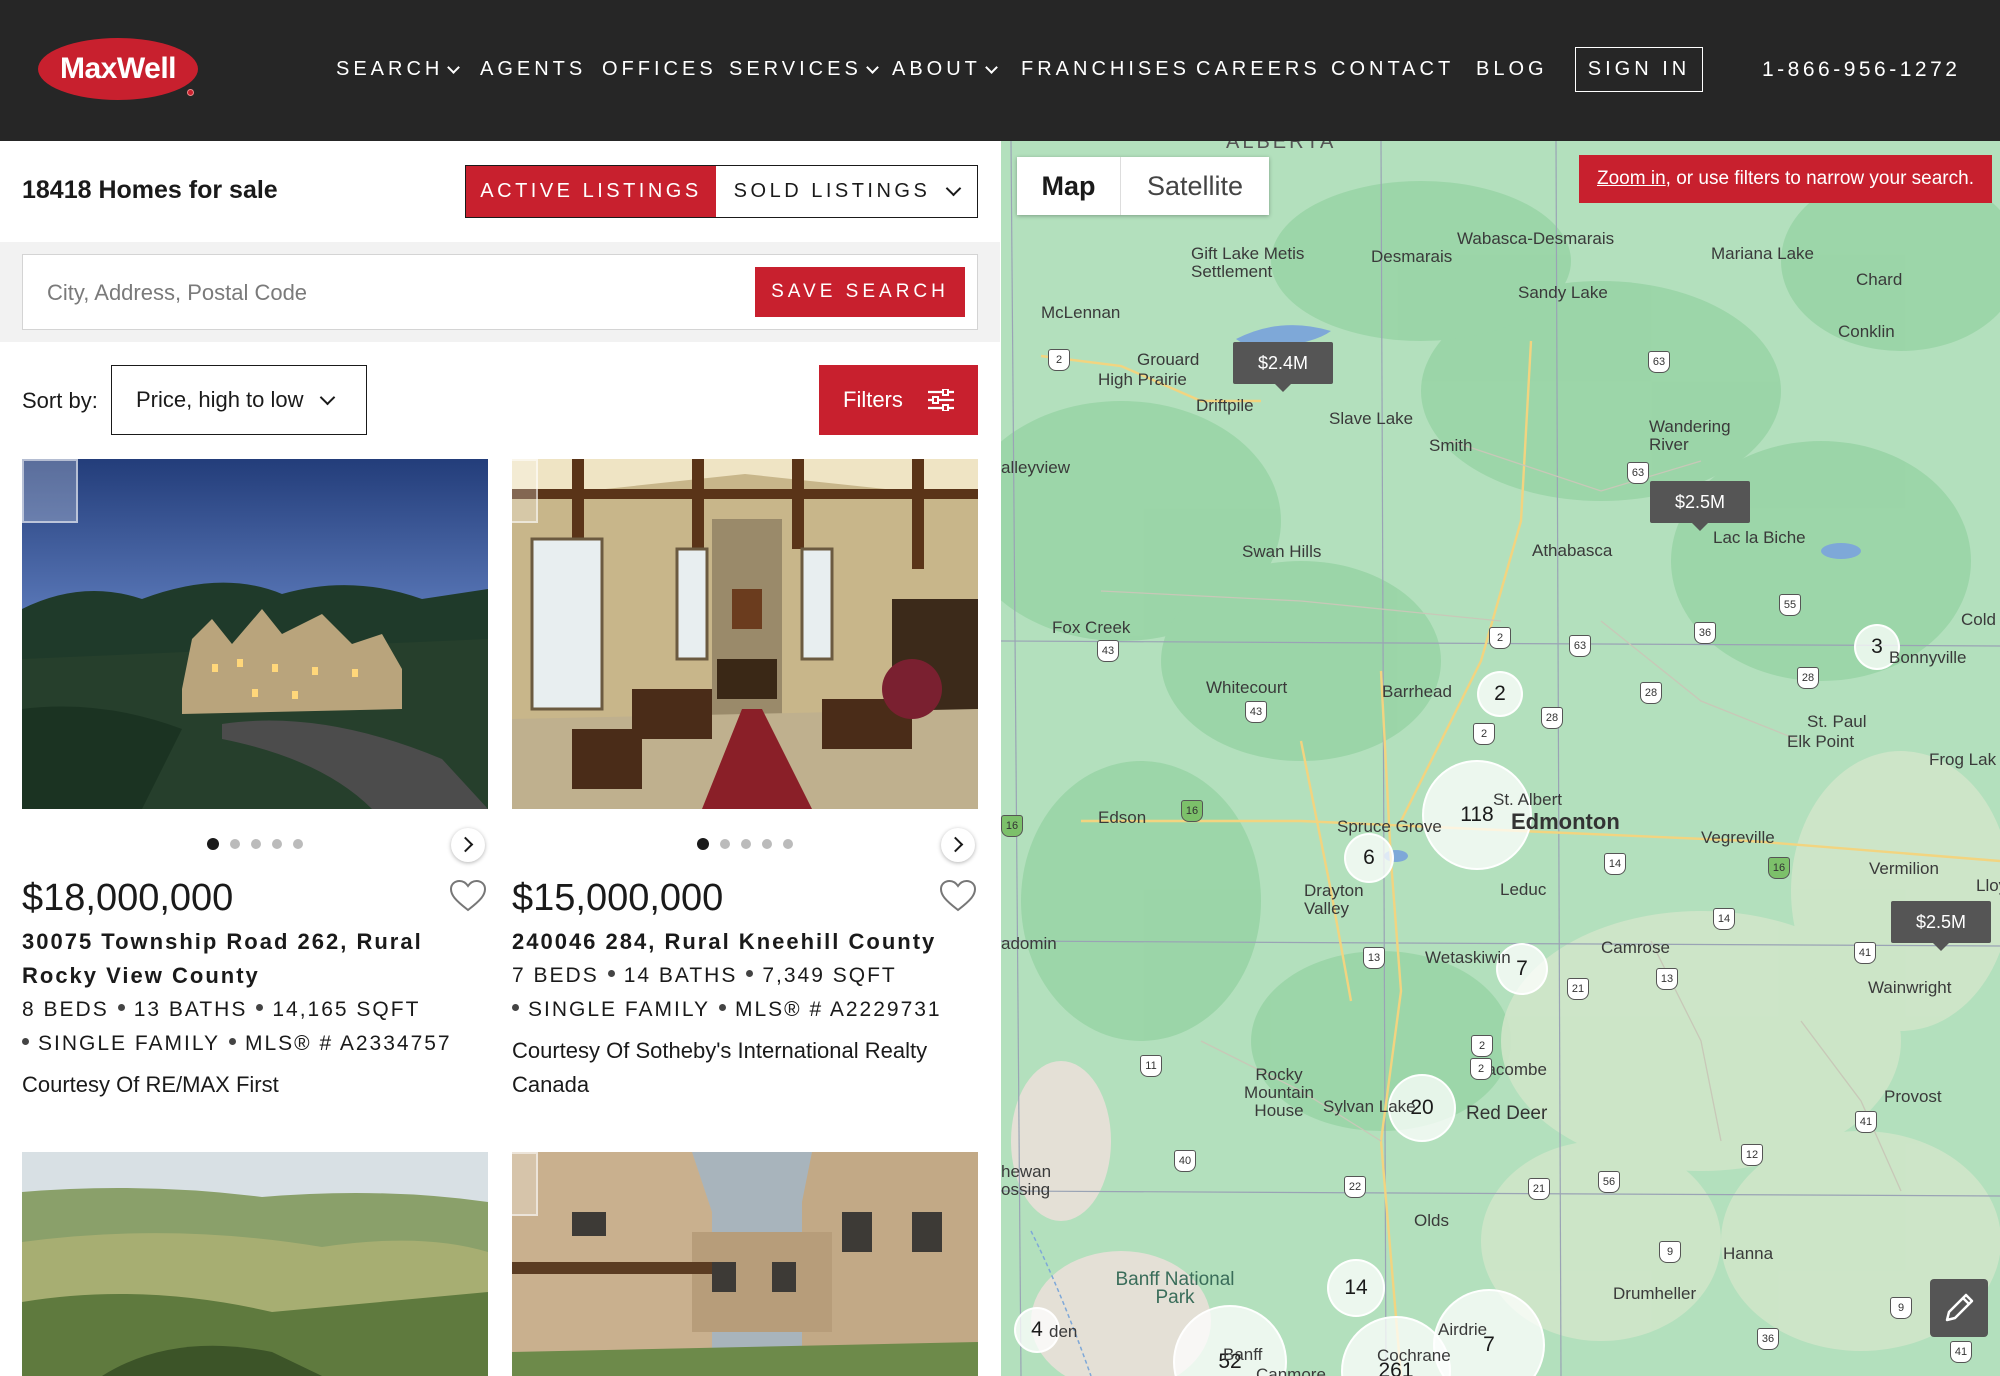 The width and height of the screenshot is (2000, 1376). Describe the element at coordinates (533, 69) in the screenshot. I see `nav-agents: AGENTS` at that location.